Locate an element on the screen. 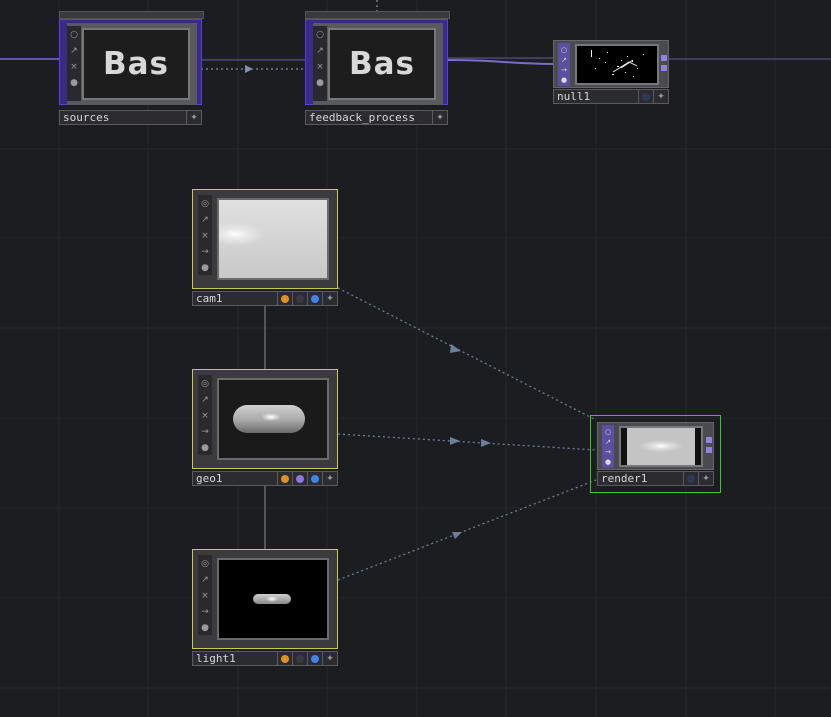 The width and height of the screenshot is (831, 717). node-label-bar: feedback_process ✦ is located at coordinates (376, 117).